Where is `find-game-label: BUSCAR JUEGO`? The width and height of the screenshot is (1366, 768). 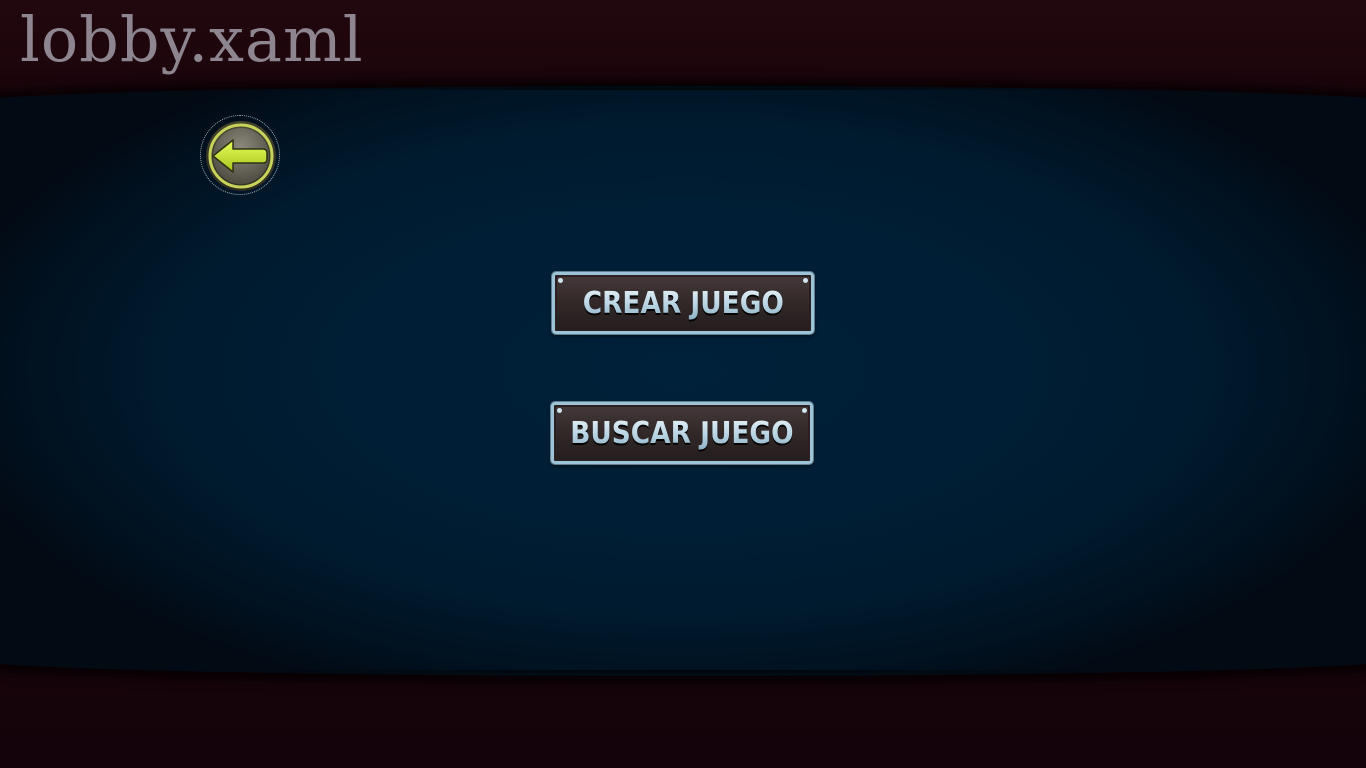 find-game-label: BUSCAR JUEGO is located at coordinates (682, 433).